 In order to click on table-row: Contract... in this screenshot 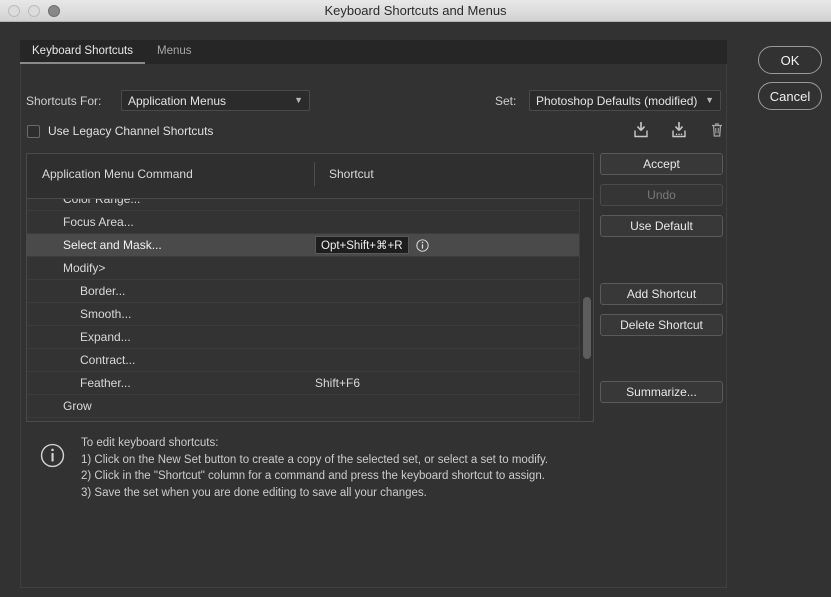, I will do `click(303, 360)`.